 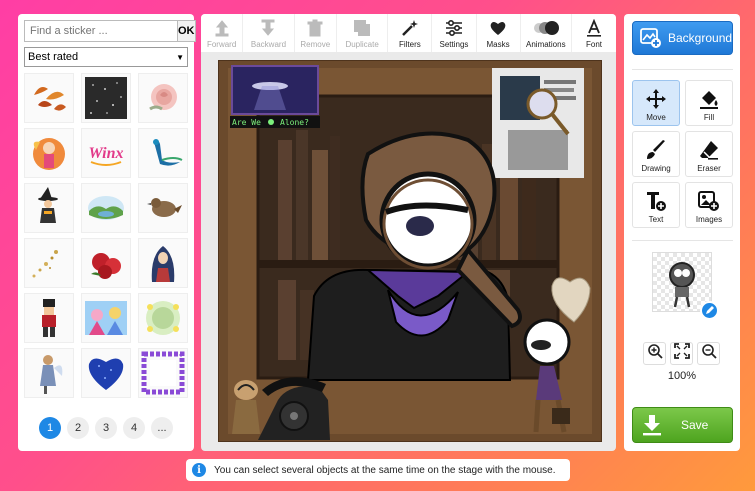 I want to click on backward-button: Backward, so click(x=269, y=33).